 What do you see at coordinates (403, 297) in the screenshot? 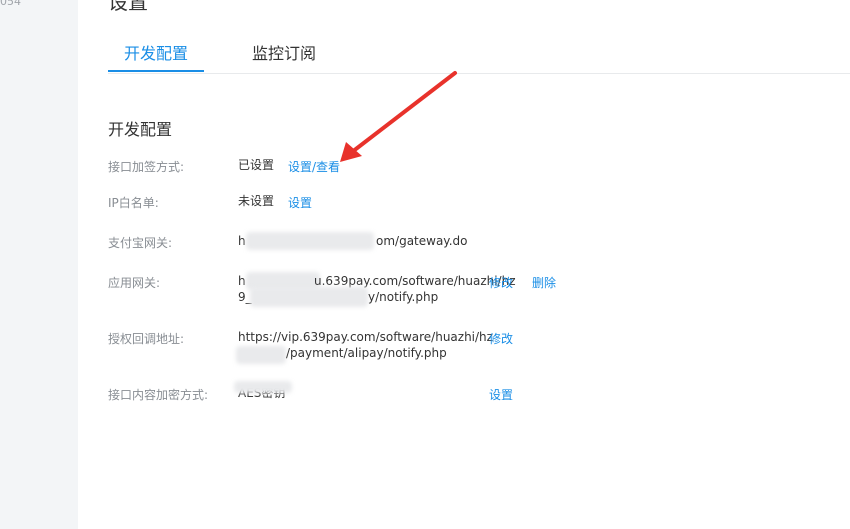
I see `app-gateway-line2-suffix: y/notify.php` at bounding box center [403, 297].